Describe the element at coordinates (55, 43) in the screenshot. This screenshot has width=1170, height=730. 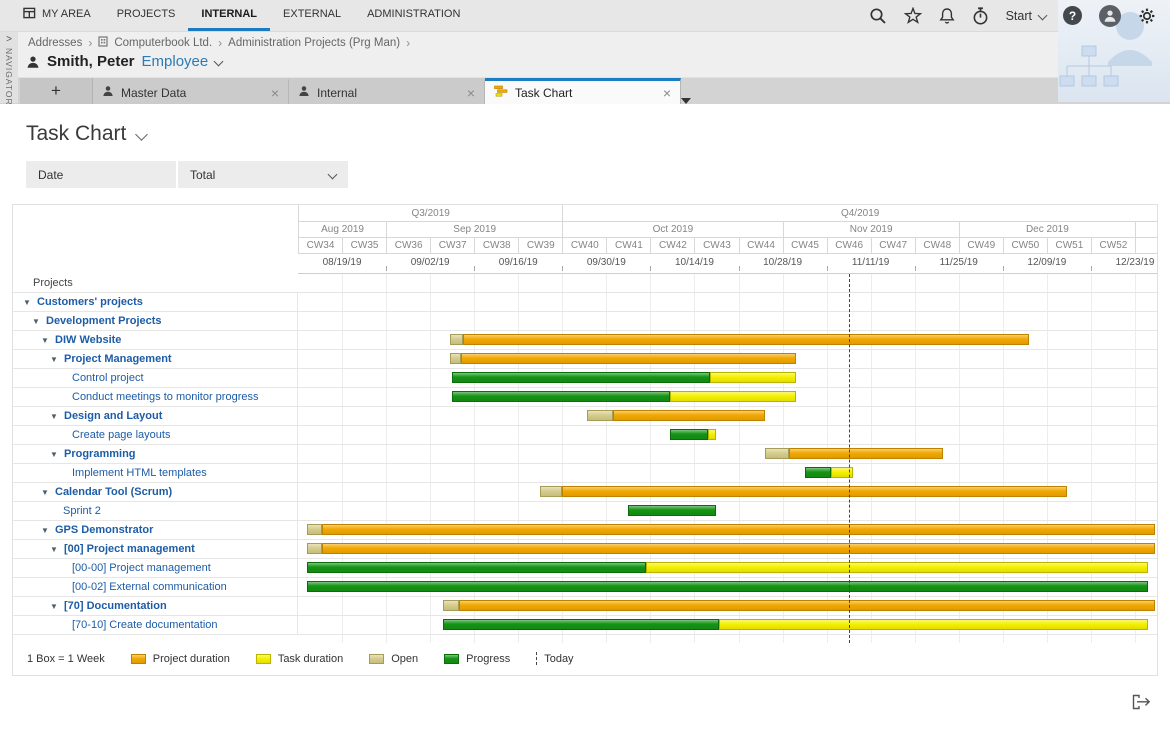
I see `breadcrumb-link: Addresses` at that location.